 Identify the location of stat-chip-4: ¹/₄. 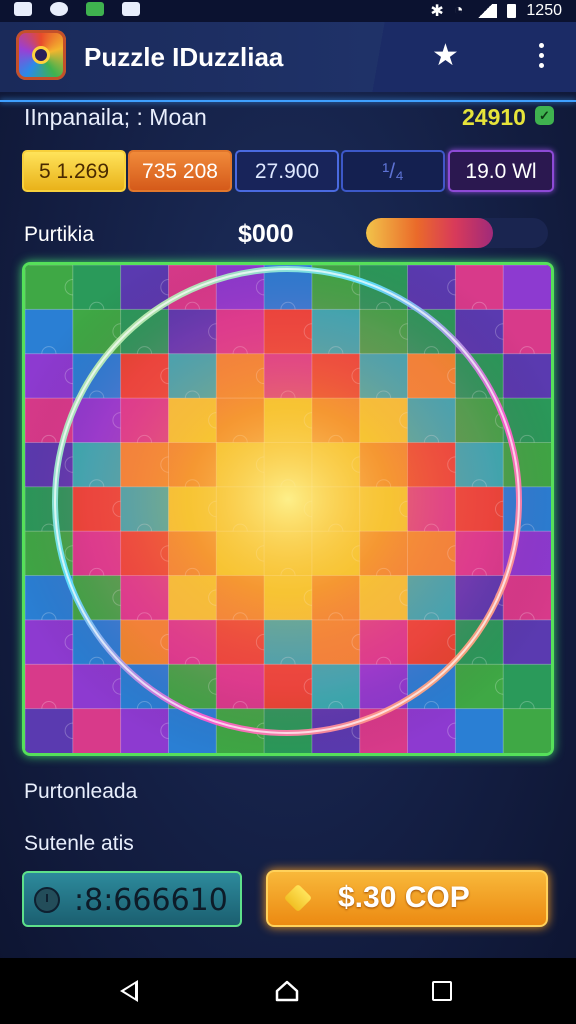
(393, 171).